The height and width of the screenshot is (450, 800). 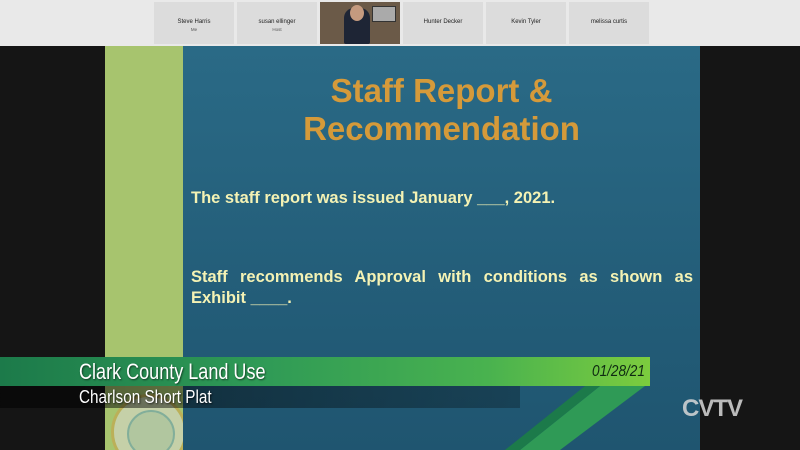 What do you see at coordinates (357, 13) in the screenshot?
I see `speaker-head` at bounding box center [357, 13].